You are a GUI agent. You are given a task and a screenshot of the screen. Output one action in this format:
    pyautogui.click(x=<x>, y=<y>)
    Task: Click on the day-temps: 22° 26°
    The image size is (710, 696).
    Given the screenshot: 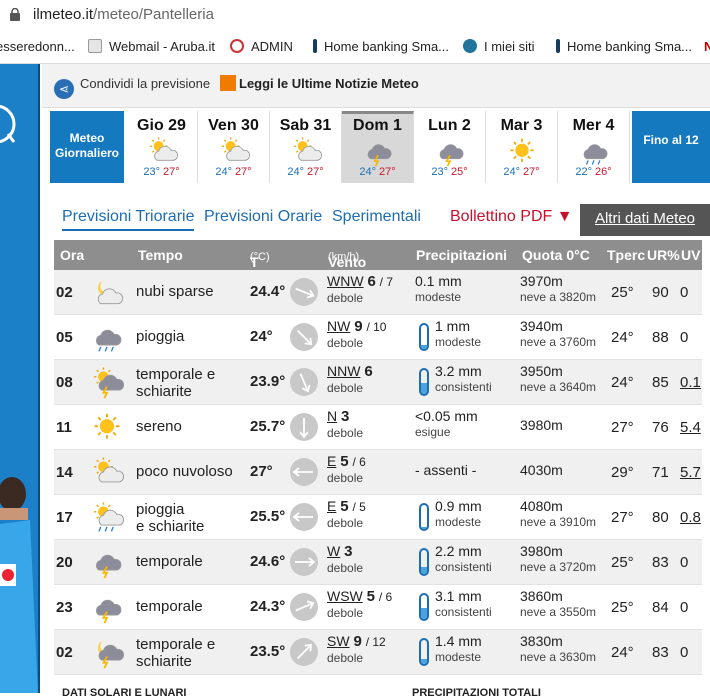 What is the action you would take?
    pyautogui.click(x=593, y=172)
    